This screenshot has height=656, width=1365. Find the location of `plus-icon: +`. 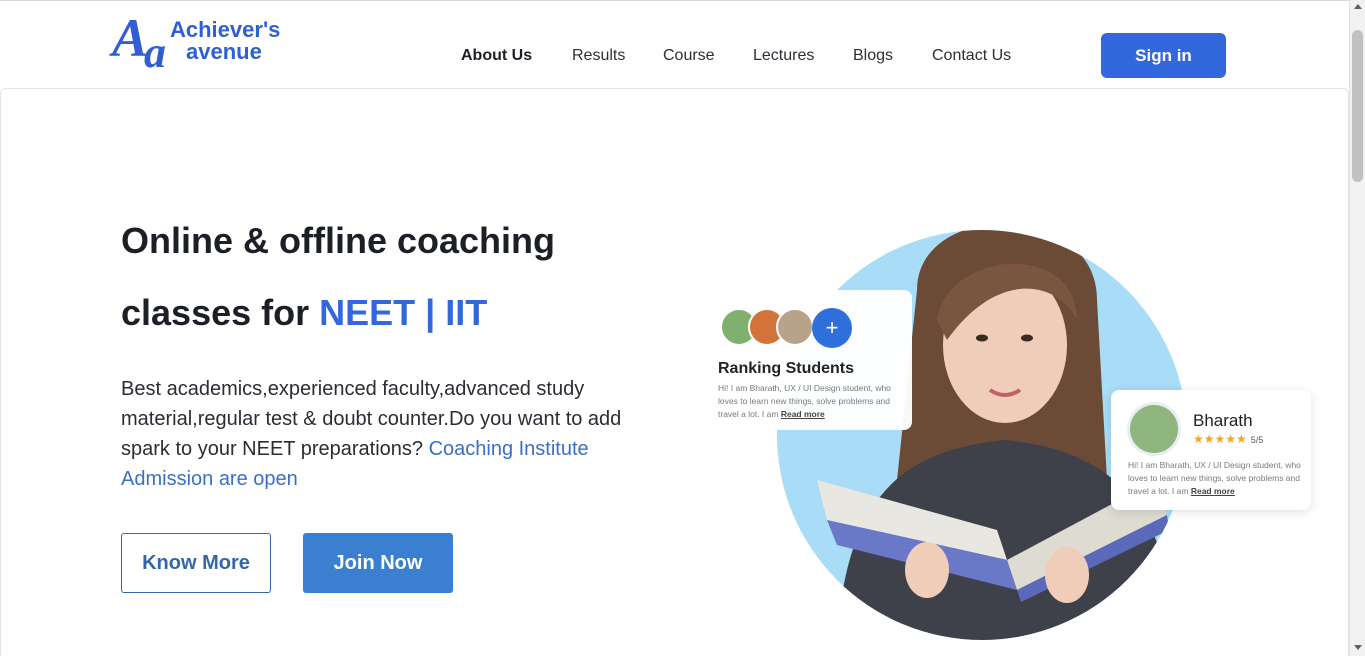

plus-icon: + is located at coordinates (832, 328).